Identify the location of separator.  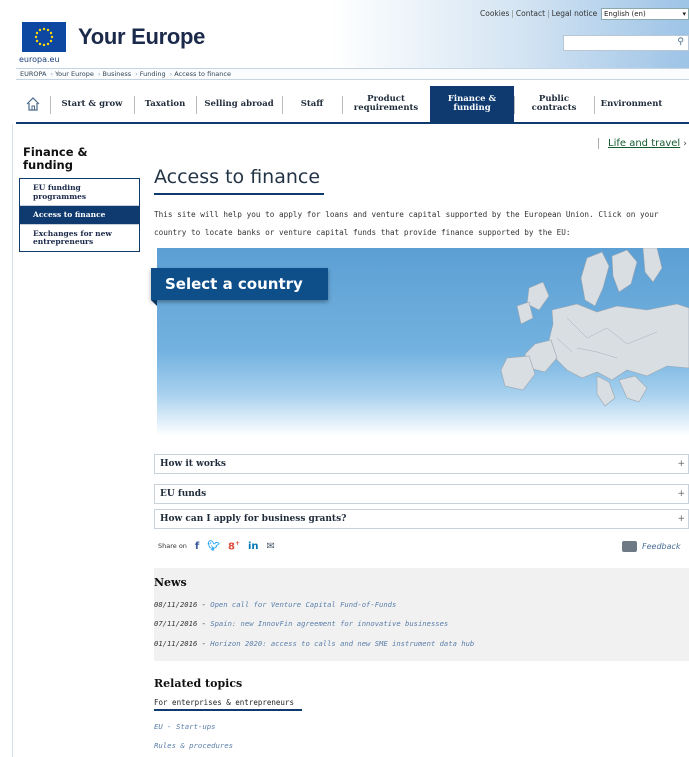
(598, 143).